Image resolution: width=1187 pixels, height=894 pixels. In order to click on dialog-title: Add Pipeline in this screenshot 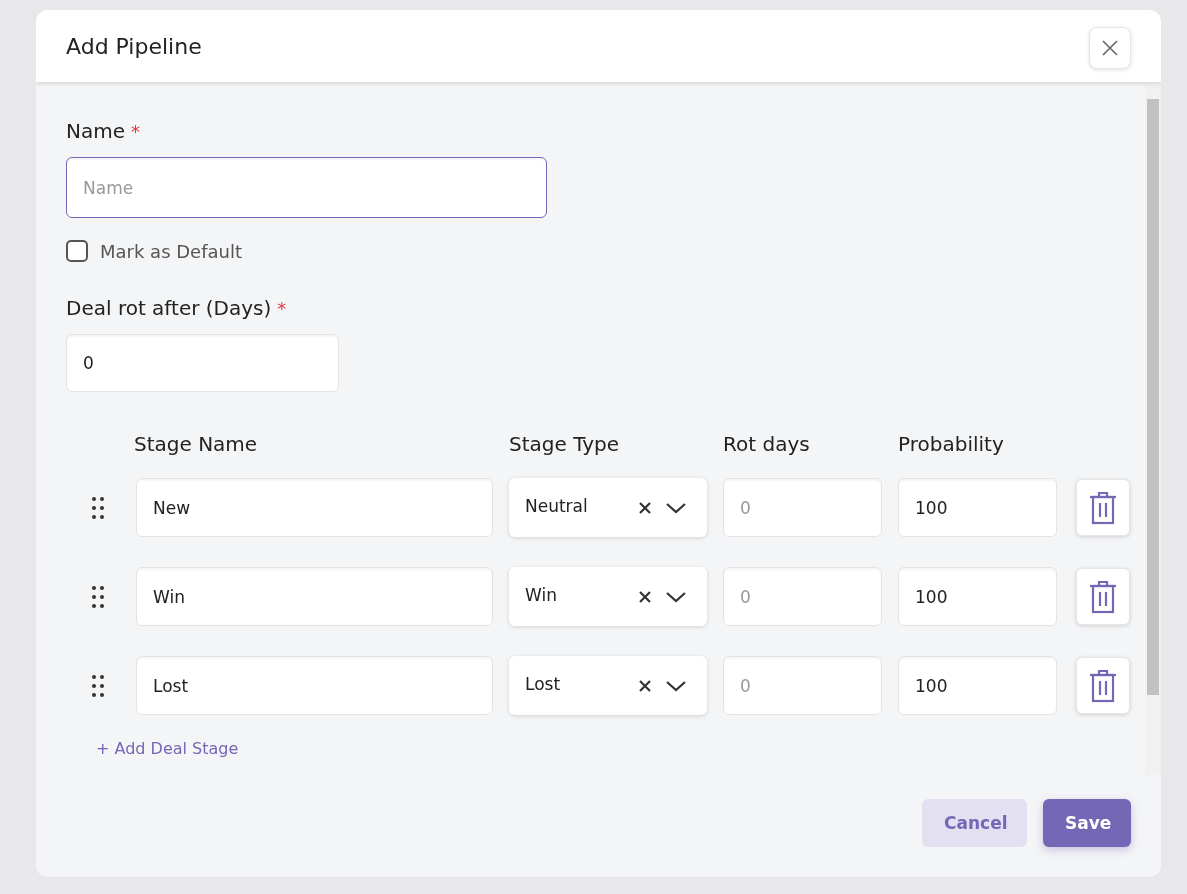, I will do `click(134, 46)`.